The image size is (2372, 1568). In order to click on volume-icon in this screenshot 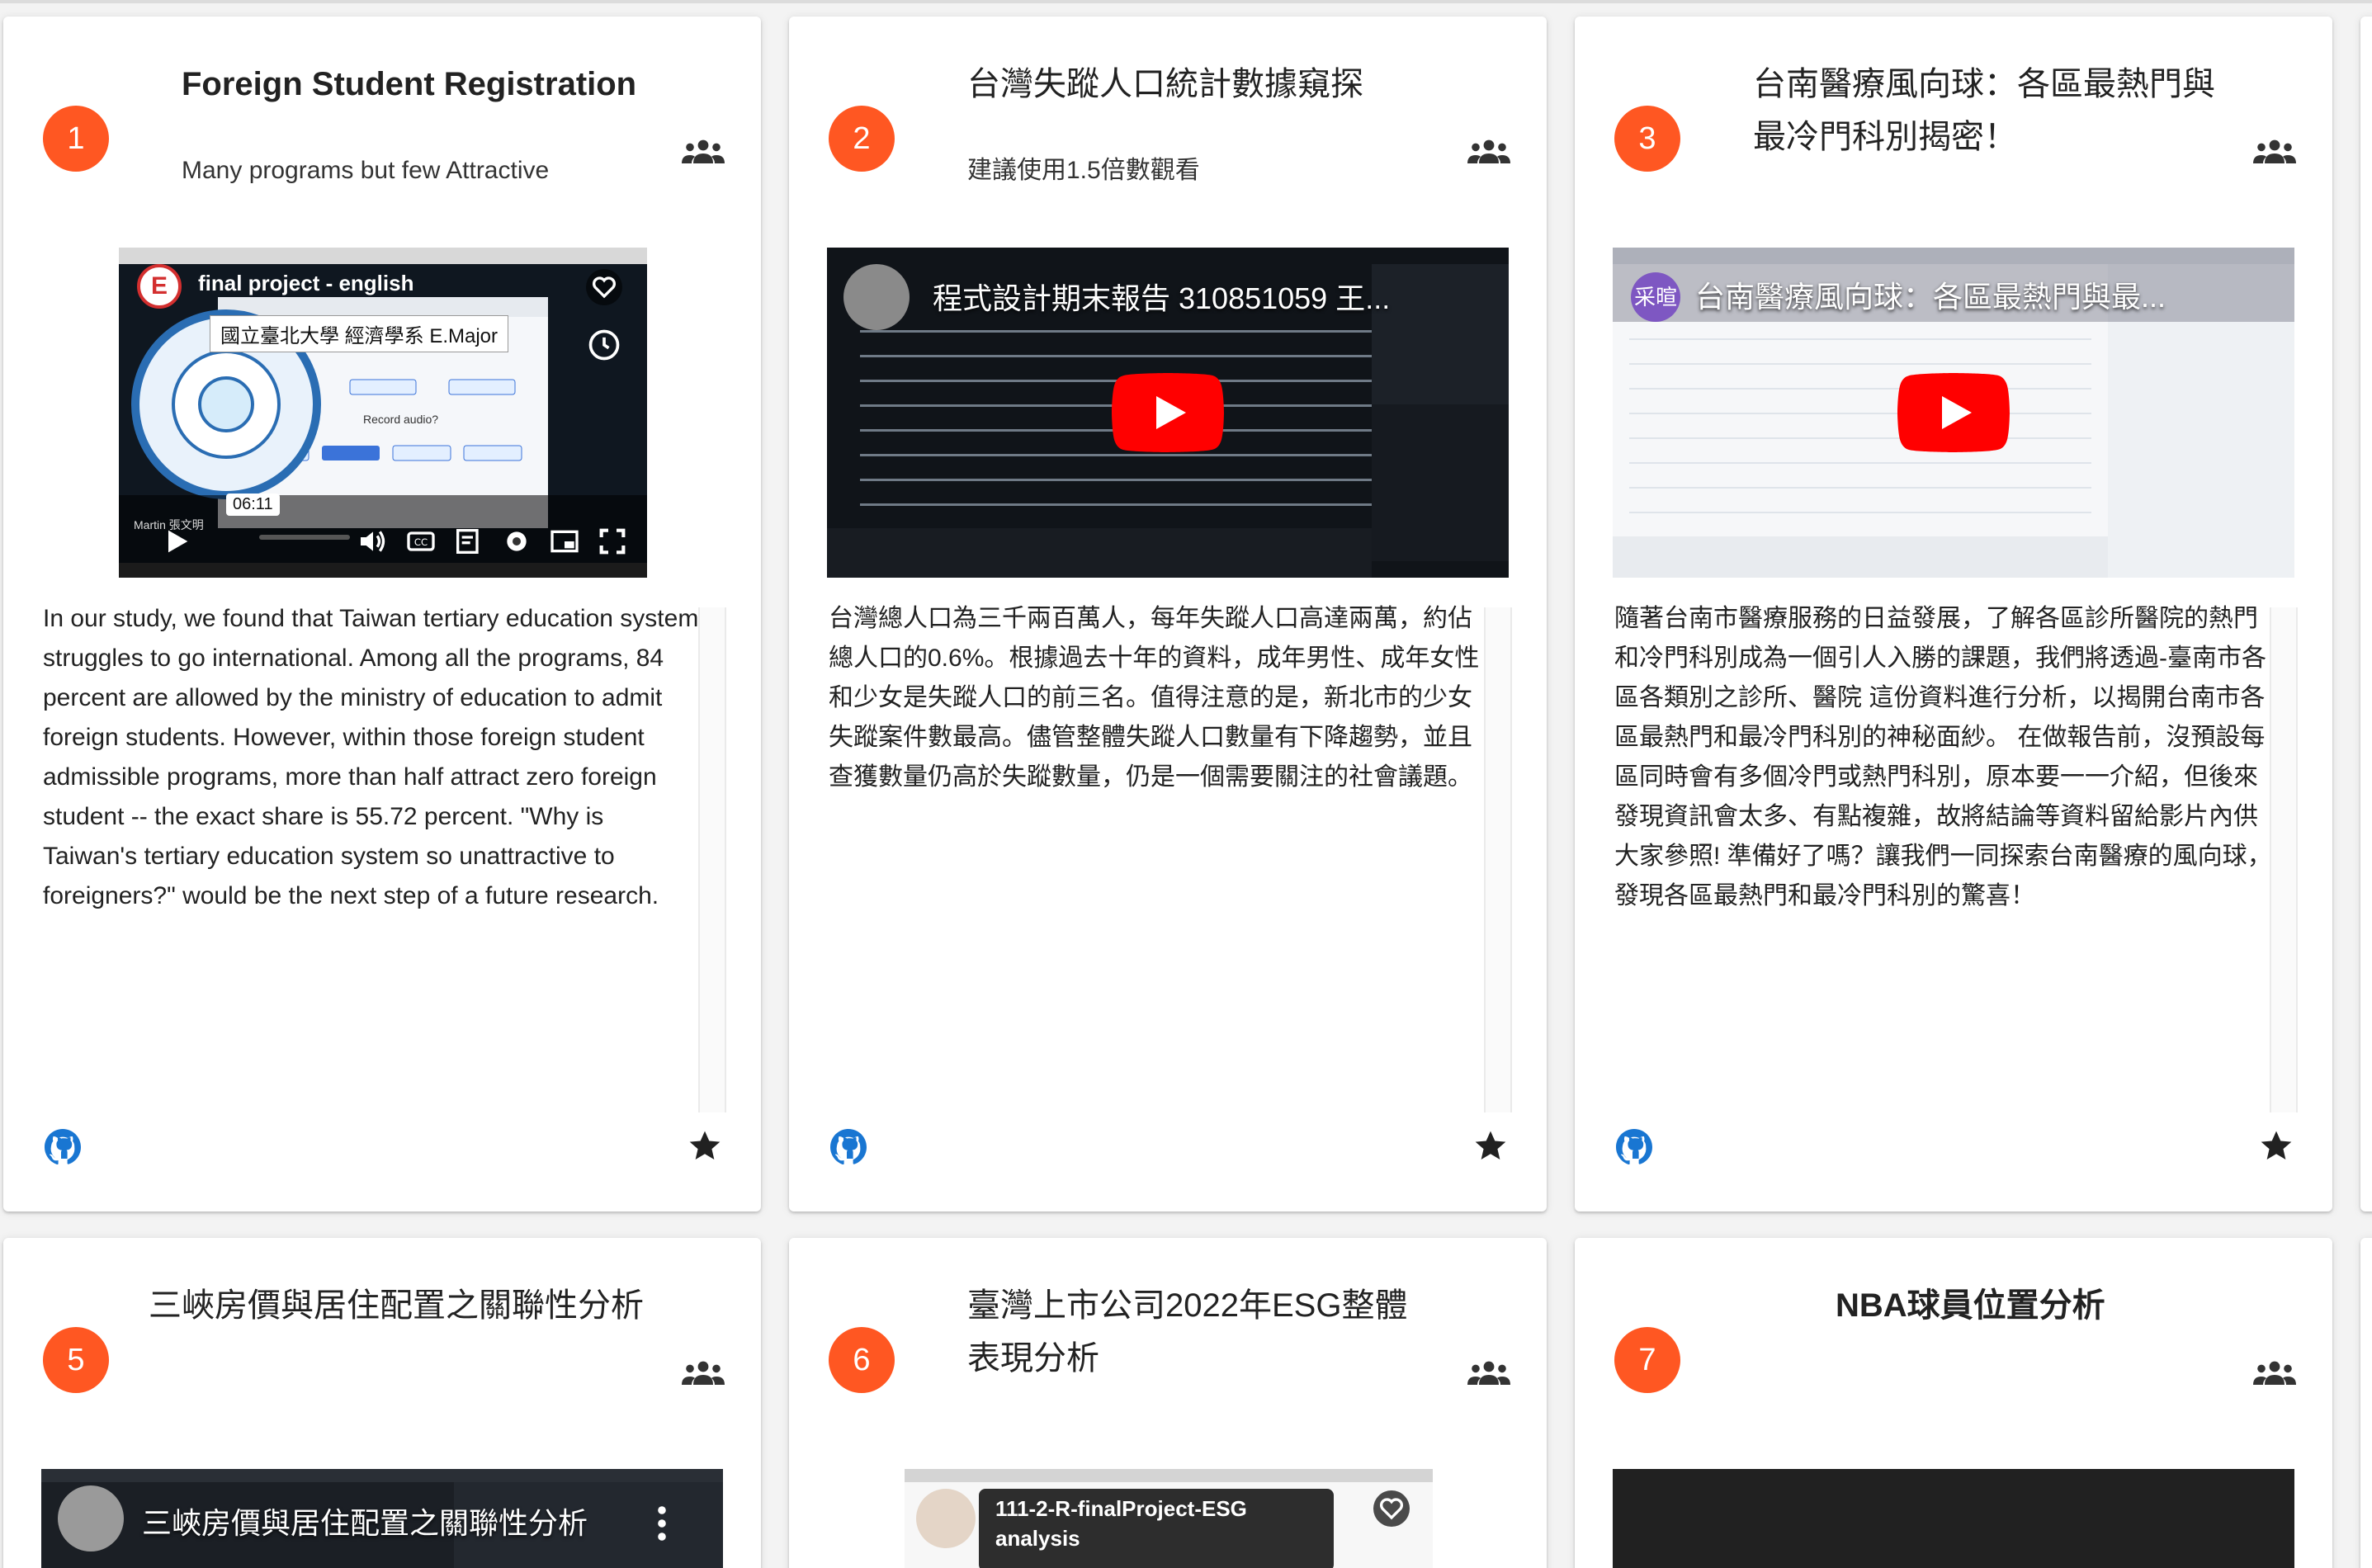, I will do `click(373, 541)`.